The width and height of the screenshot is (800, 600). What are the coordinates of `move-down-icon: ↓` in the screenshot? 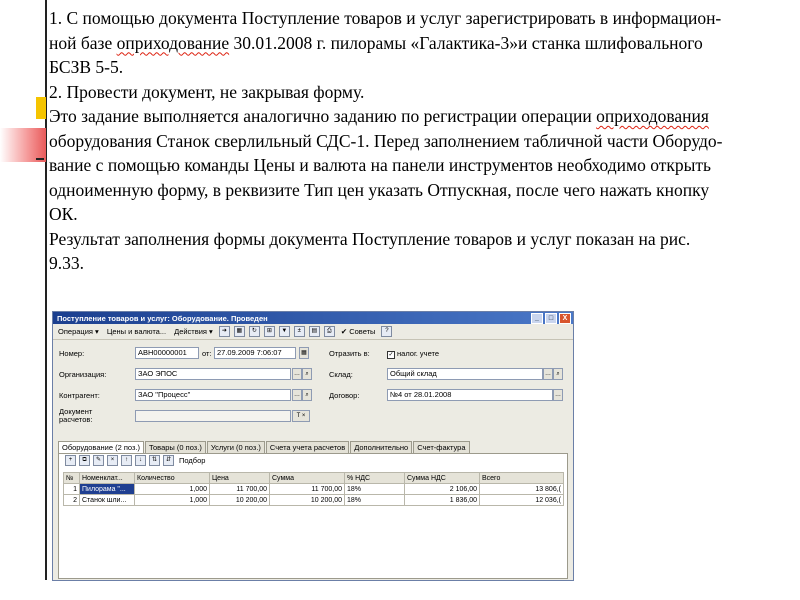 It's located at (140, 460).